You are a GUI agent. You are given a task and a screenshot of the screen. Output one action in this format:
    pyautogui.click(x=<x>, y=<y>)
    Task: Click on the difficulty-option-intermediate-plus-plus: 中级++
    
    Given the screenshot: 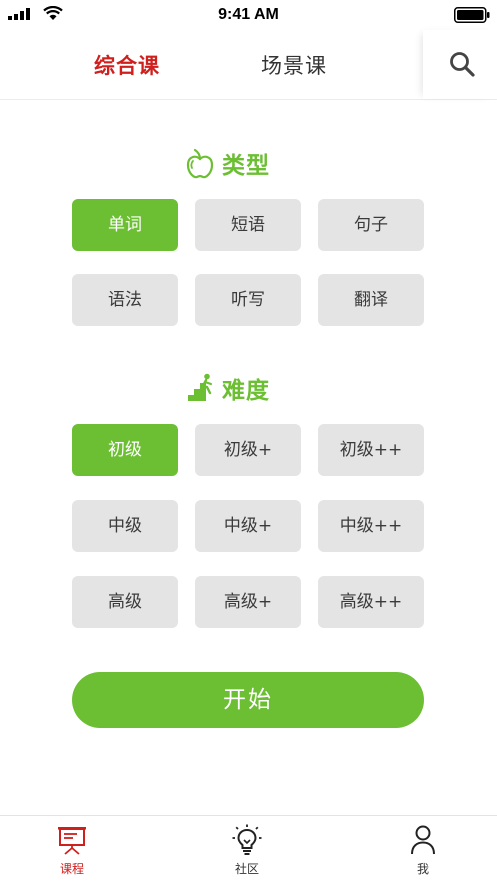 What is the action you would take?
    pyautogui.click(x=371, y=526)
    